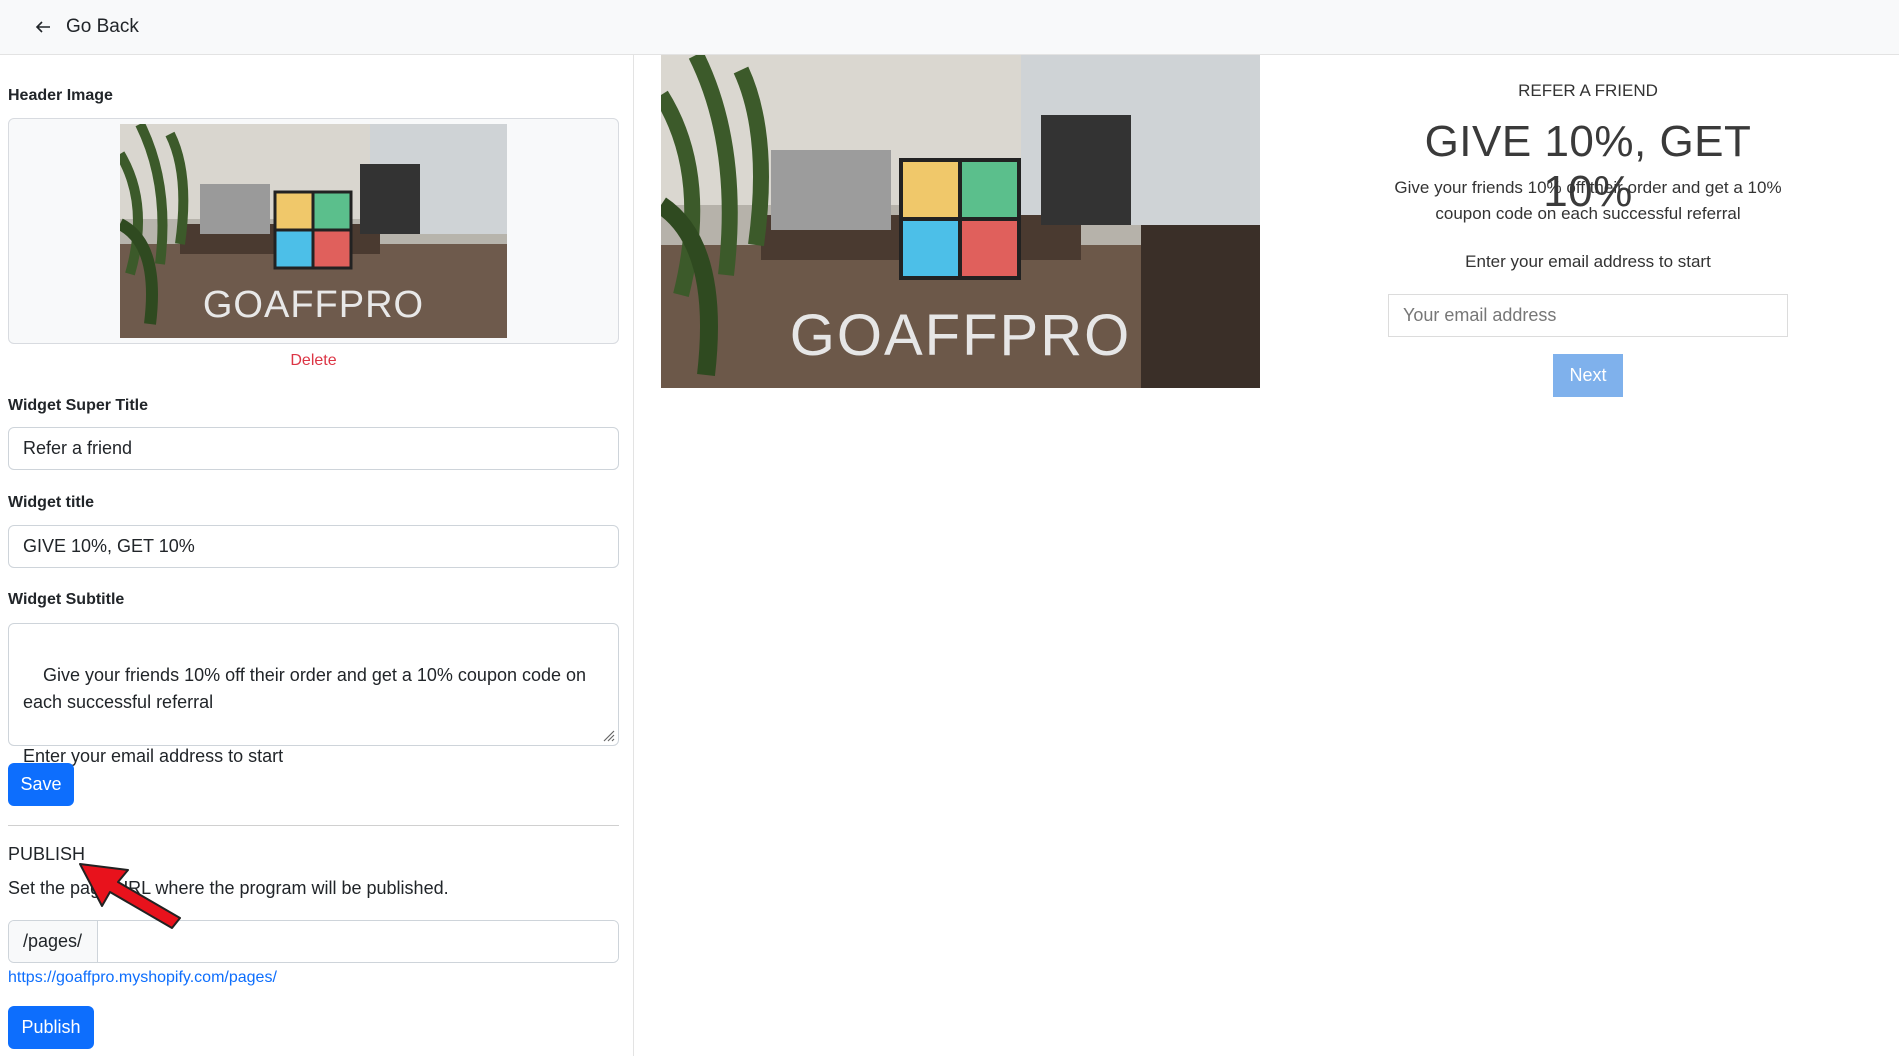  I want to click on preview-next-button: Next, so click(1588, 375).